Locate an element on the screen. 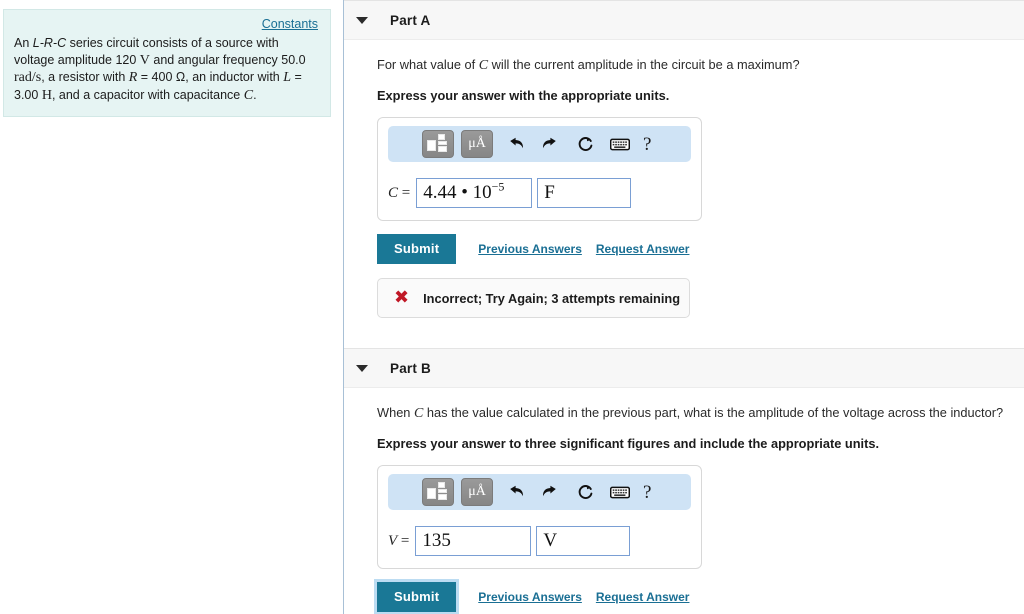 This screenshot has height=614, width=1024. constants-link-row: Constants is located at coordinates (167, 25).